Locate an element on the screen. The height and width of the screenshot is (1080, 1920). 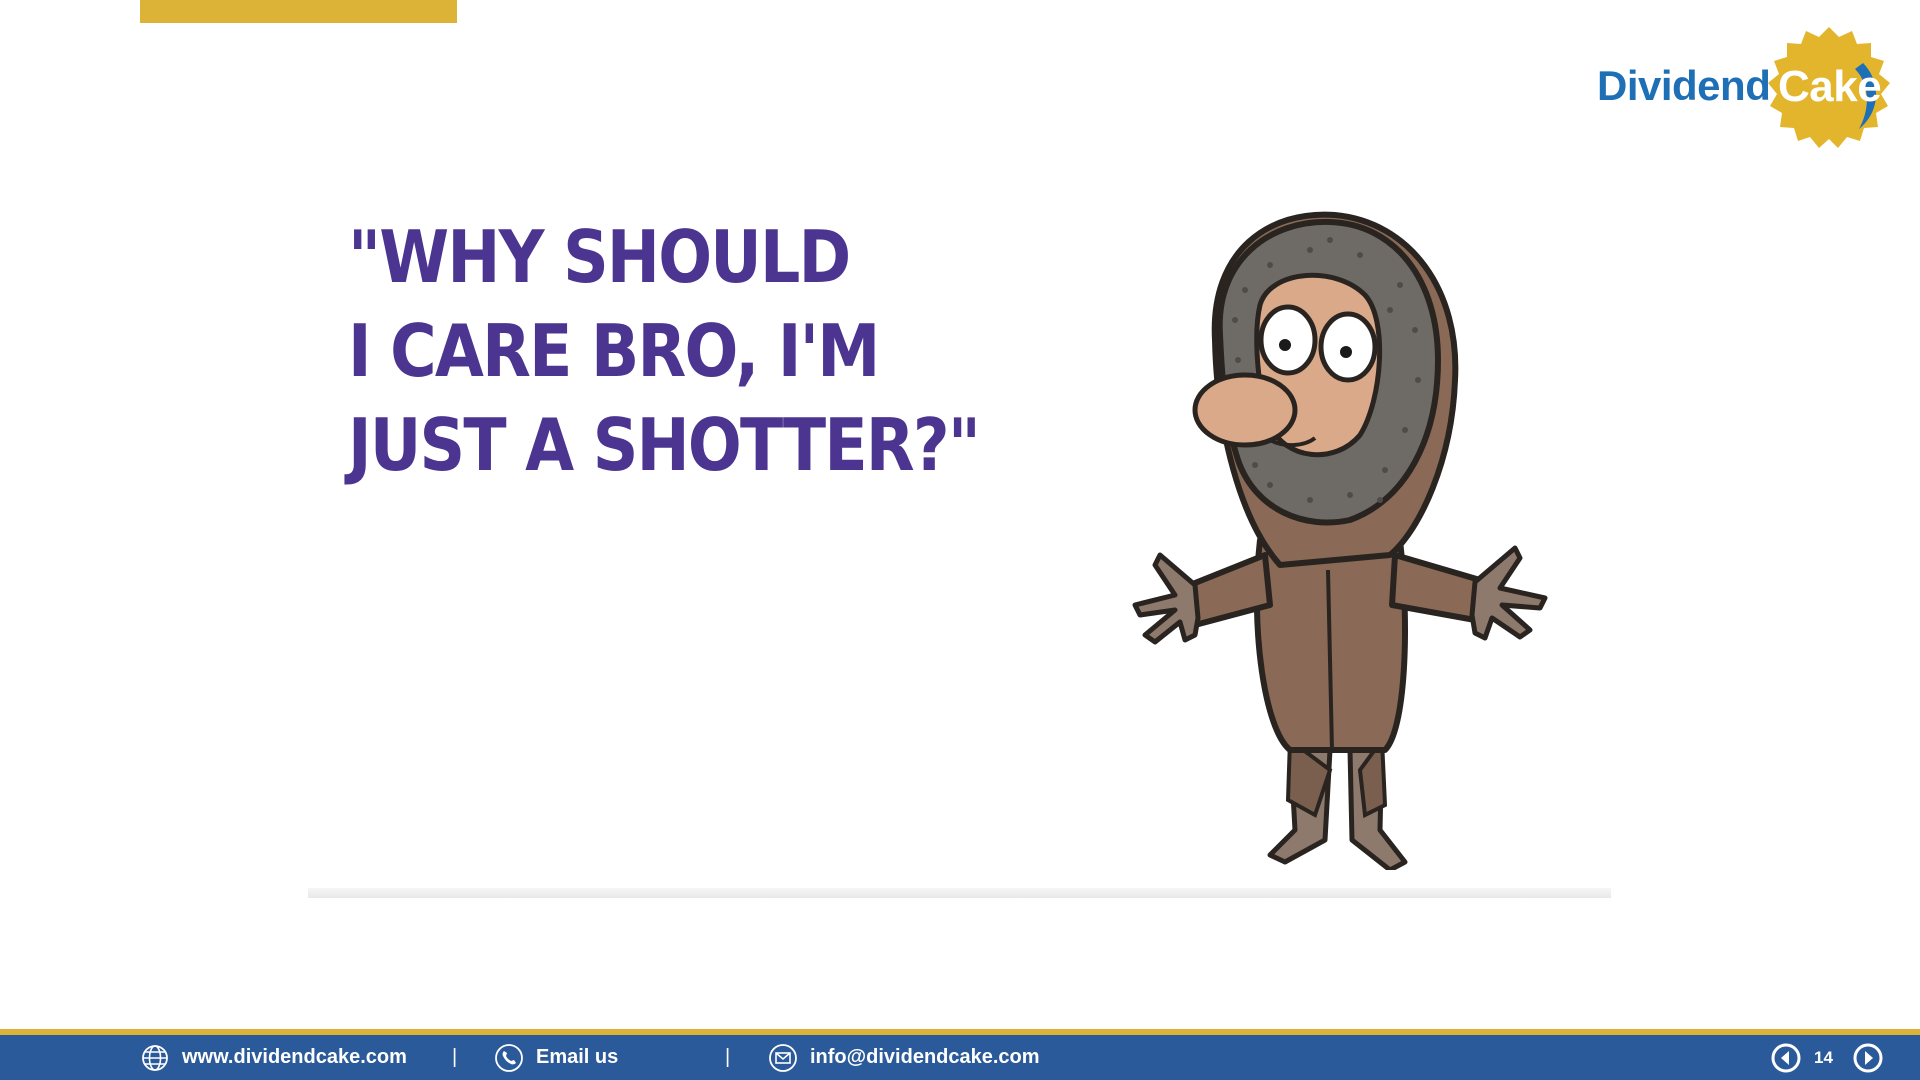
quote-line-2: I CARE BRO, I'M is located at coordinates (614, 351).